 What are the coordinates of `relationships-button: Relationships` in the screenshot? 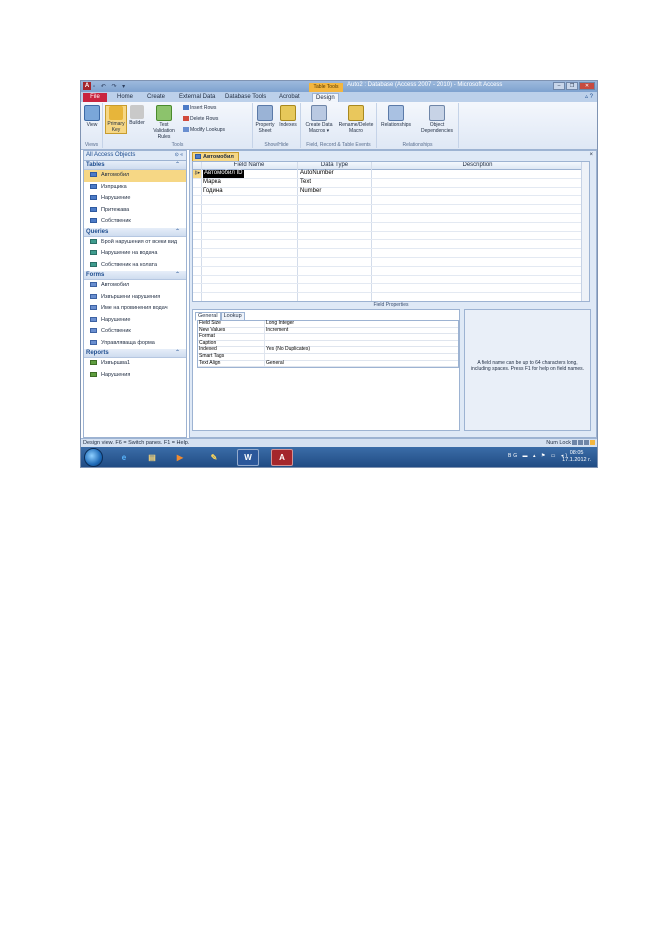 It's located at (396, 116).